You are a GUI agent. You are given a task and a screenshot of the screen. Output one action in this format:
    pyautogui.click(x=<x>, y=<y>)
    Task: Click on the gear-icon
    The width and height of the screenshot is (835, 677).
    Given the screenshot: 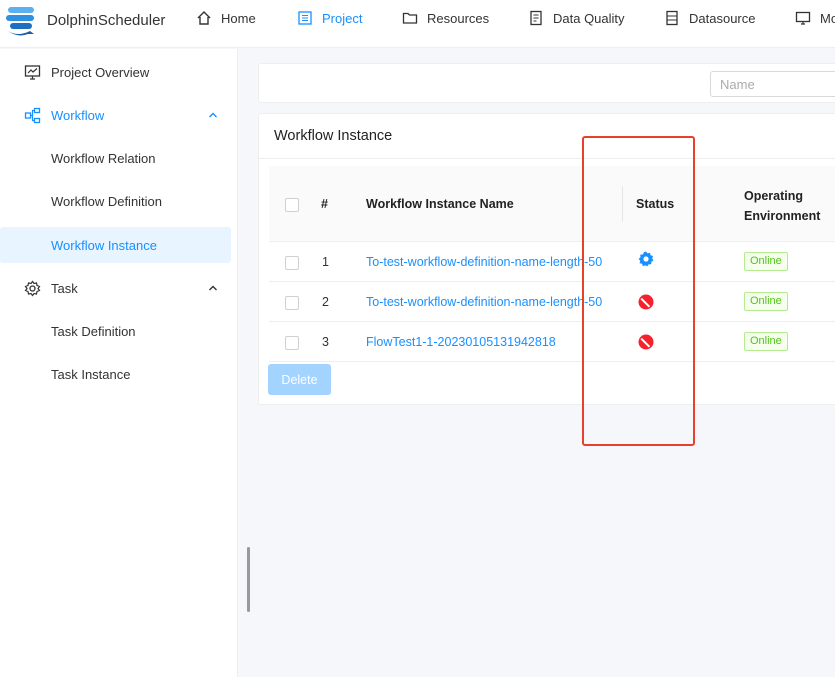 What is the action you would take?
    pyautogui.click(x=32, y=288)
    